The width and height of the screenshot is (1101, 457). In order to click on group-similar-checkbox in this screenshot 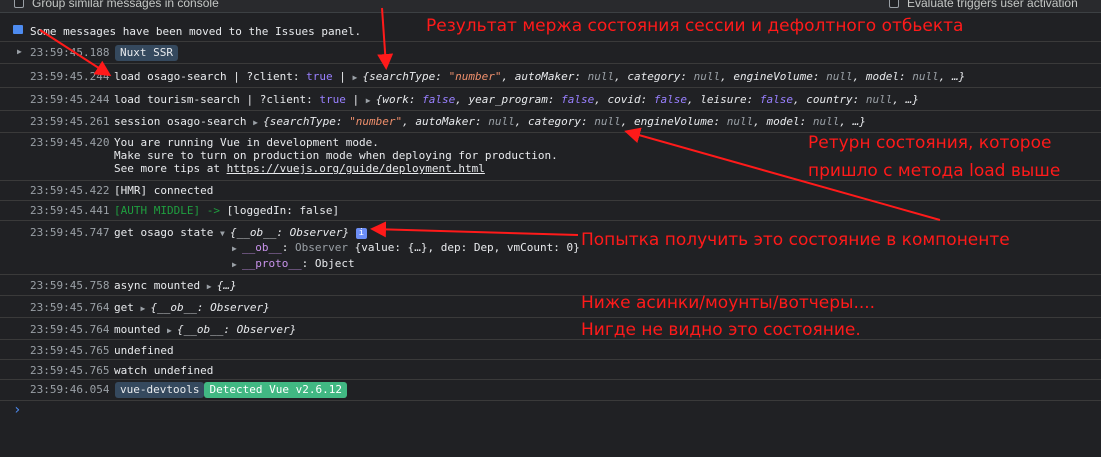, I will do `click(19, 4)`.